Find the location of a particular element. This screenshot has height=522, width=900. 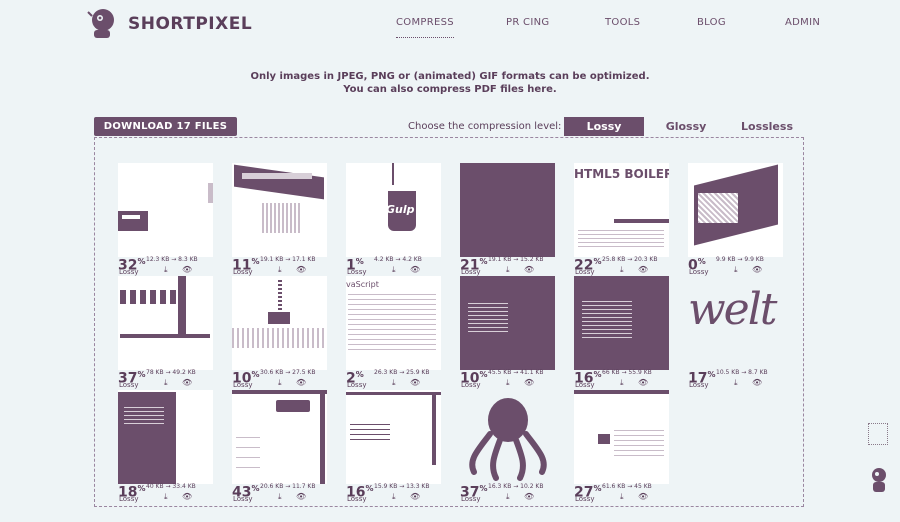

file-card: 27% 61.6 KB → 45 KB Lossy ⤓ 👁 is located at coordinates (623, 446).